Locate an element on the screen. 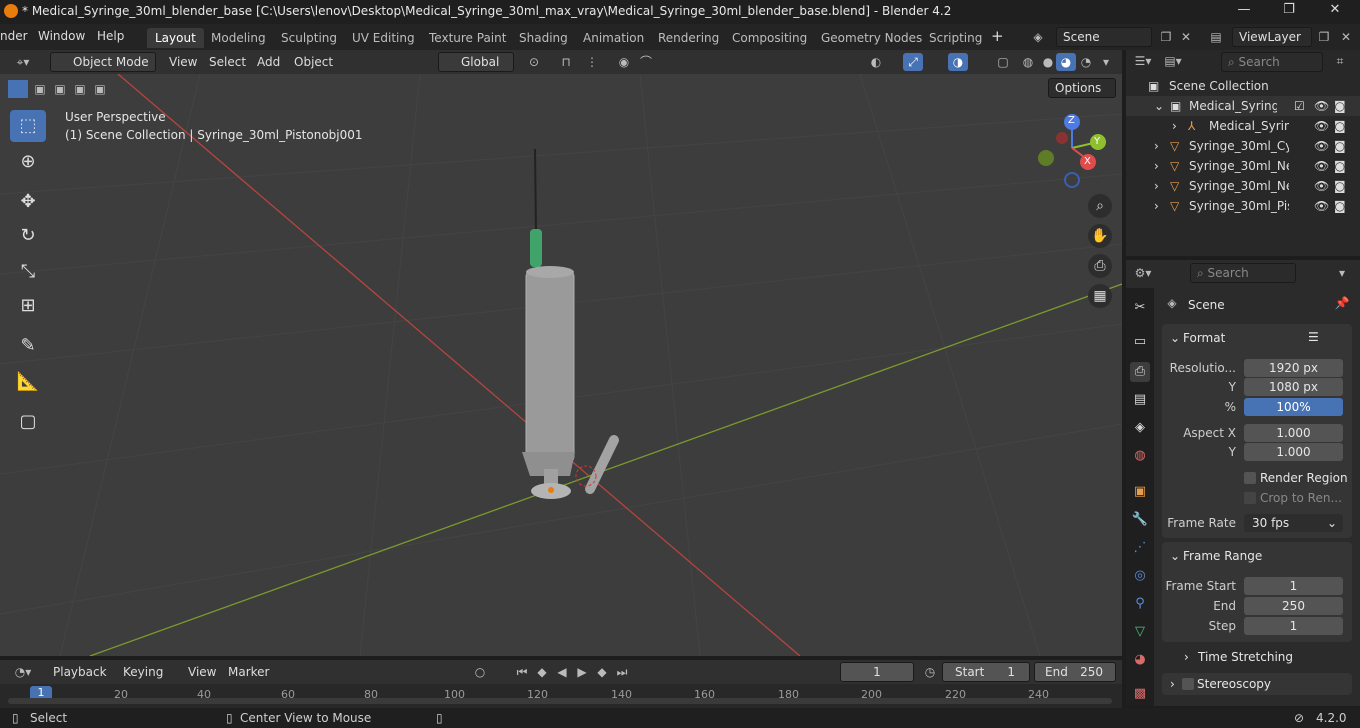 The image size is (1360, 728). autokey-icon: ○ is located at coordinates (480, 672).